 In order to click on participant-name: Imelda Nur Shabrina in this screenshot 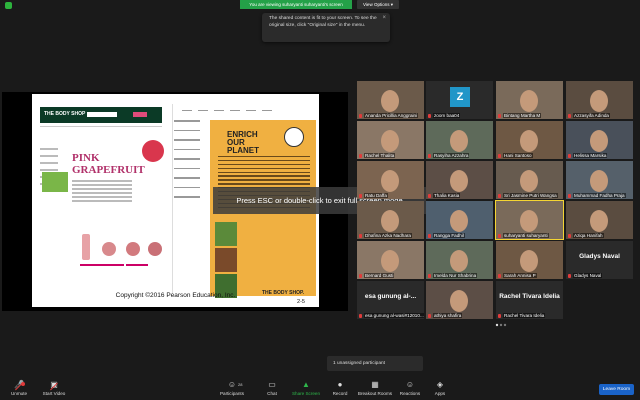, I will do `click(455, 275)`.